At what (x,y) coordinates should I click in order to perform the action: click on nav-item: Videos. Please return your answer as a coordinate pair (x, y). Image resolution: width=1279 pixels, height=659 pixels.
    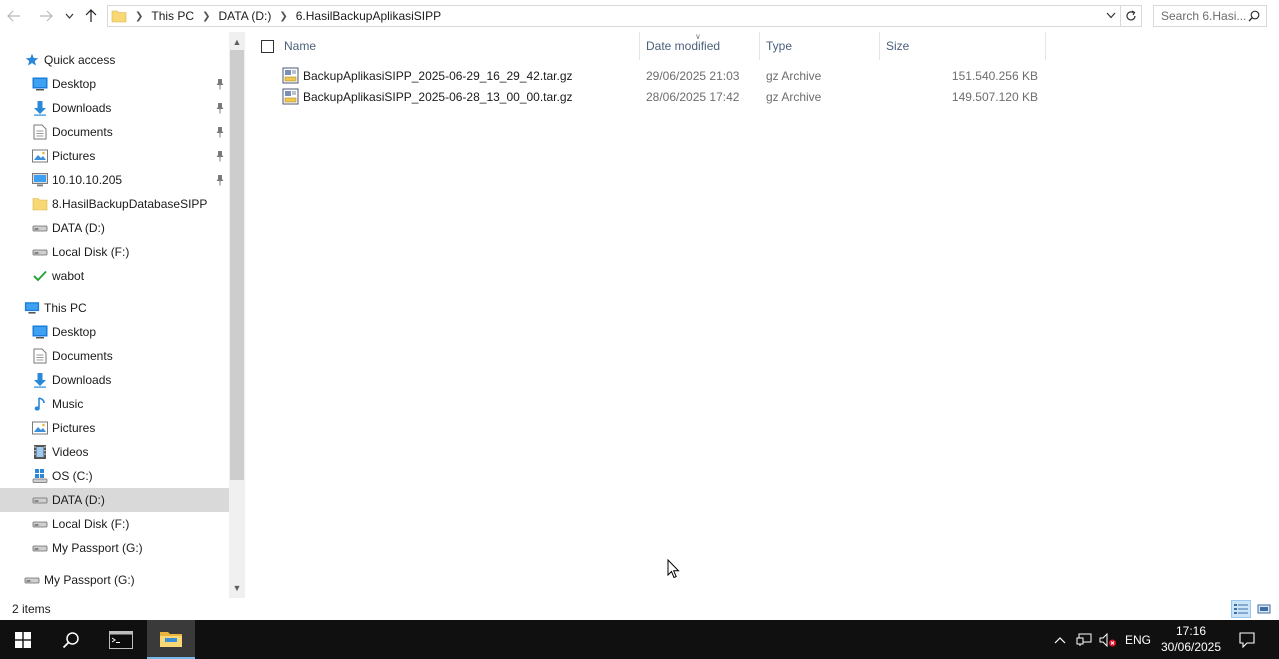
    Looking at the image, I should click on (114, 452).